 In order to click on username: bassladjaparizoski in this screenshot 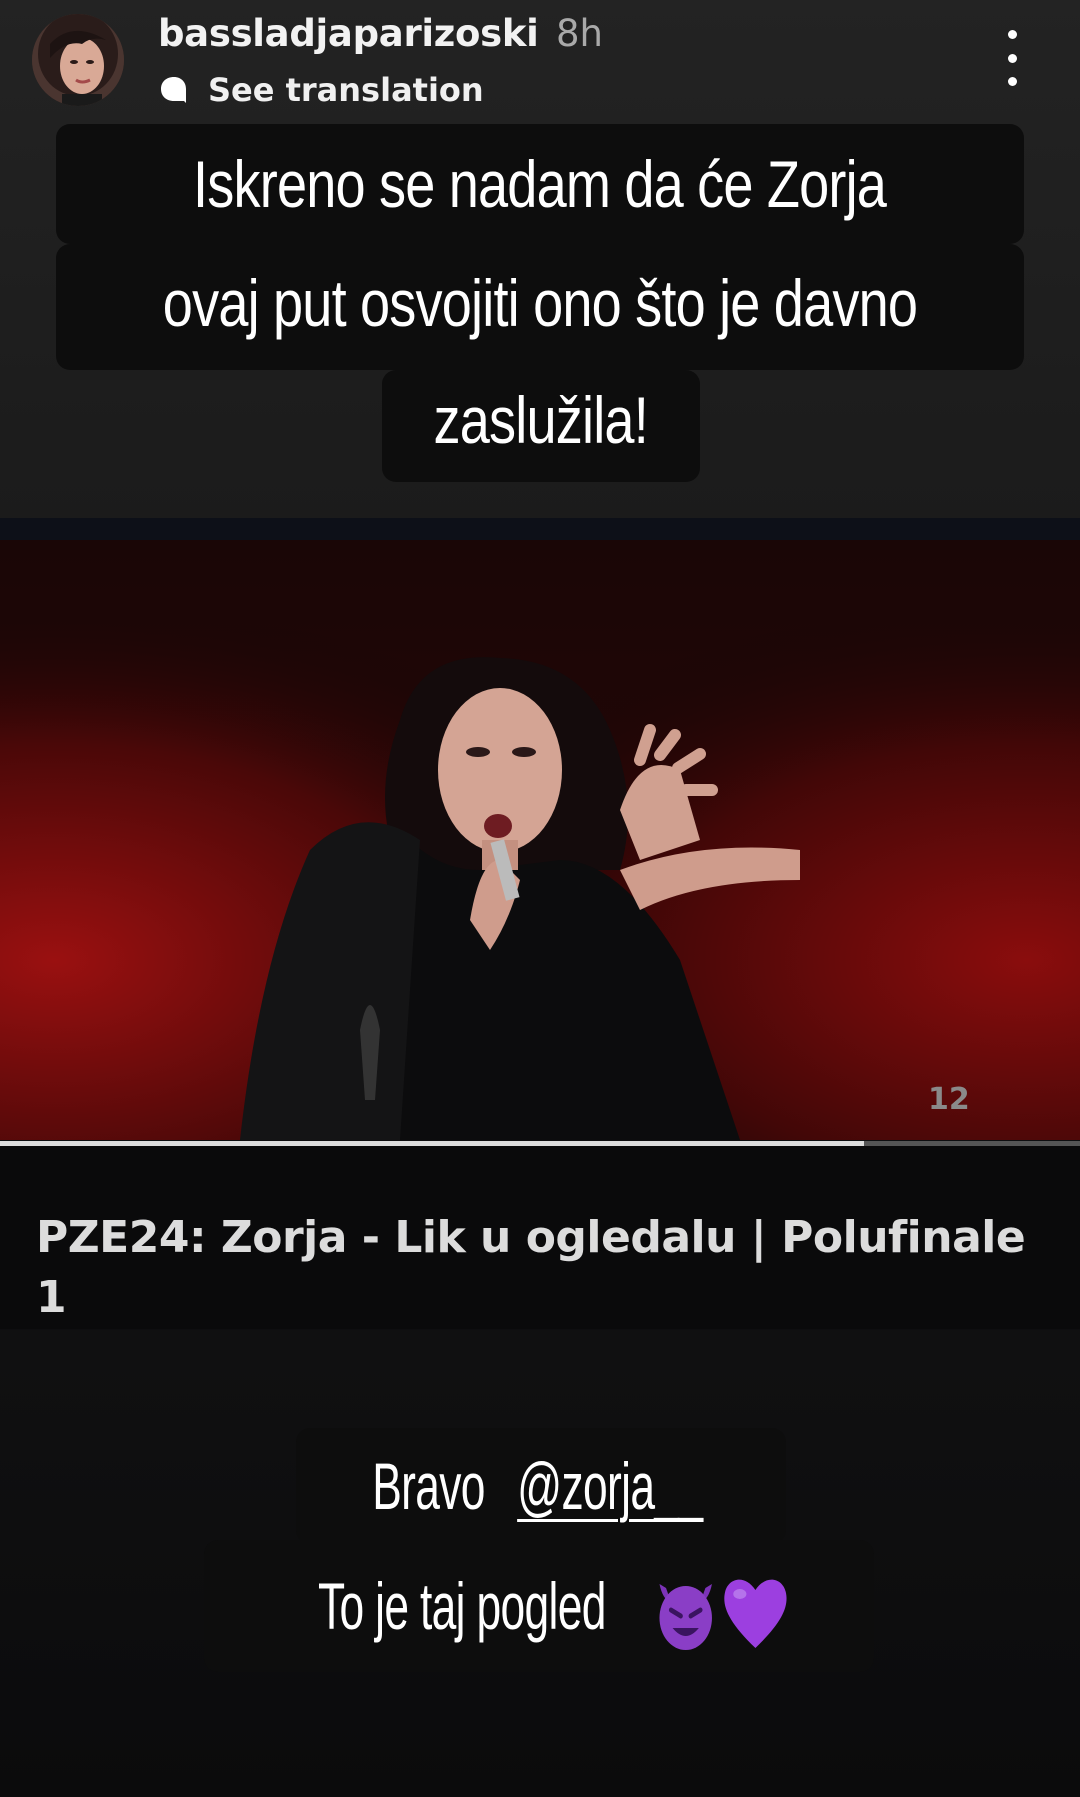, I will do `click(348, 33)`.